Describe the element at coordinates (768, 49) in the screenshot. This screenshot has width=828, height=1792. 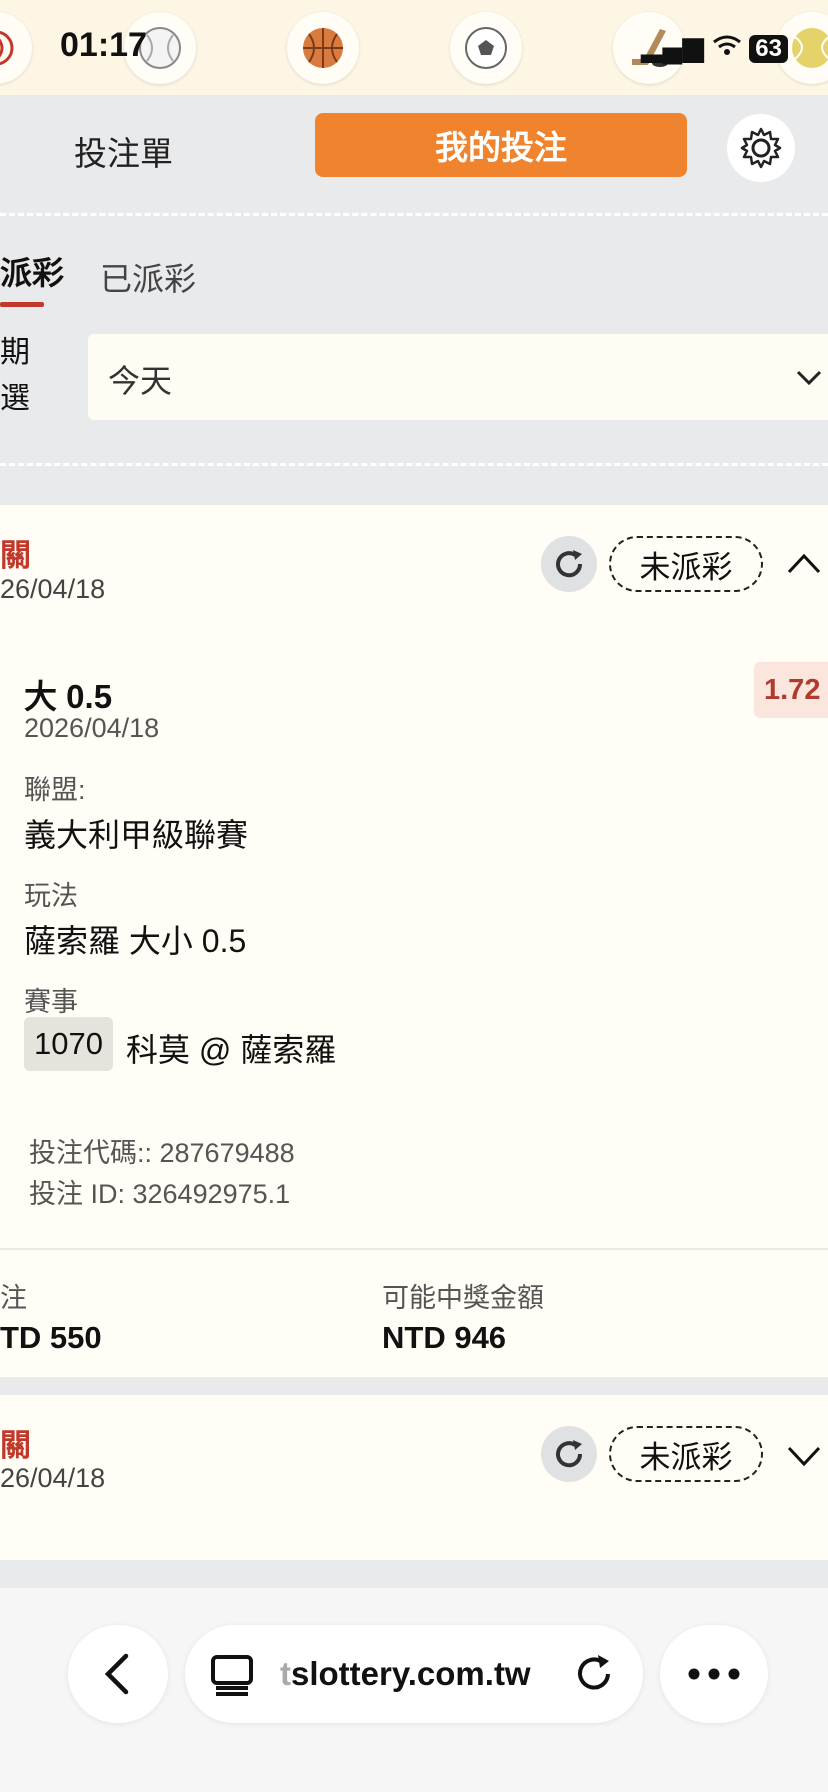
I see `battery-icon: 63` at that location.